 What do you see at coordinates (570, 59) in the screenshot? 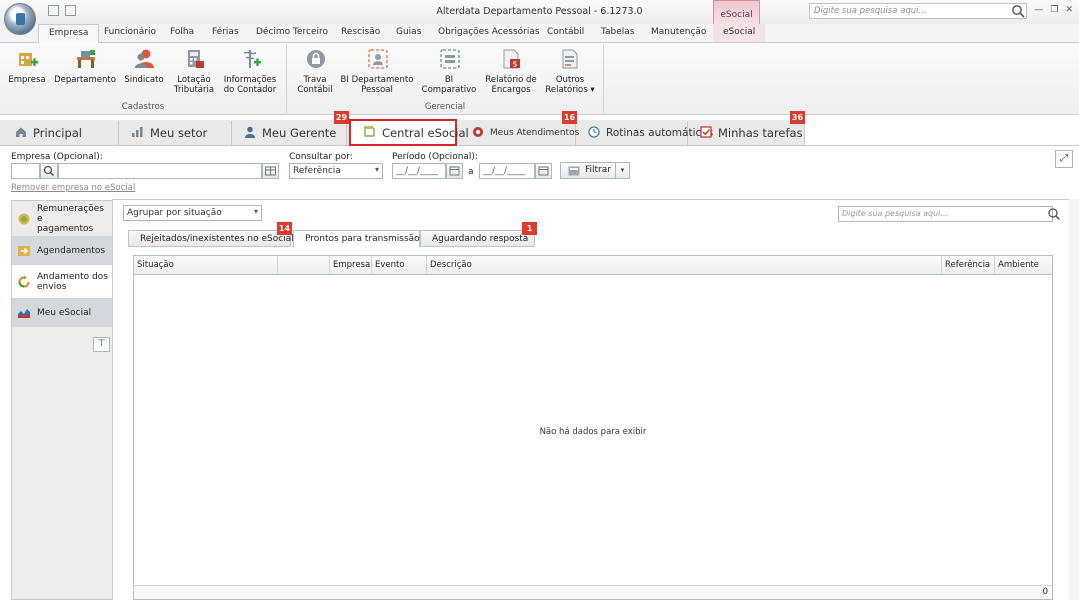
I see `reports-icon` at bounding box center [570, 59].